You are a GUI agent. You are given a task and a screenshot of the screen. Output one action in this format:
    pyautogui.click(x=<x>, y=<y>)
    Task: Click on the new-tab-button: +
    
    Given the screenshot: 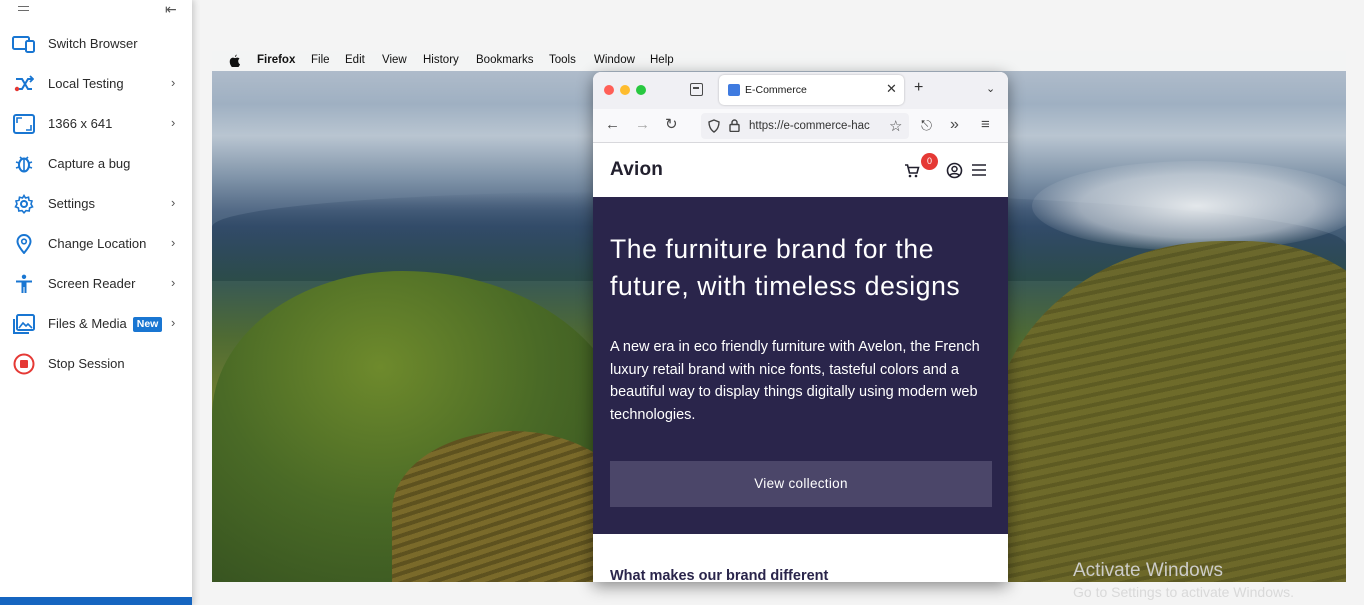 What is the action you would take?
    pyautogui.click(x=918, y=88)
    